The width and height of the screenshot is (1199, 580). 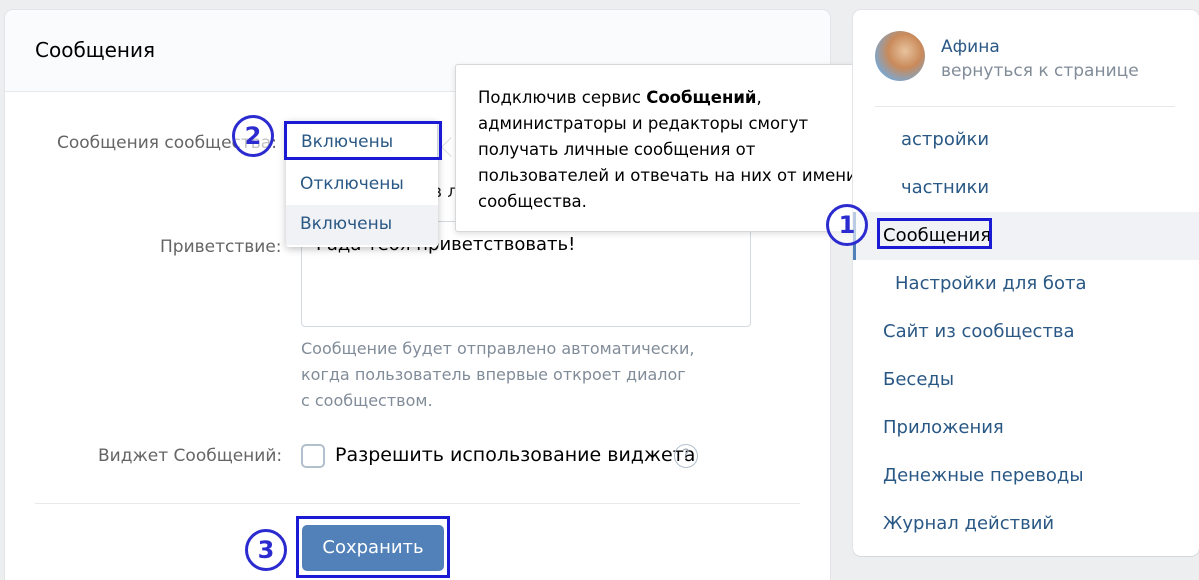 What do you see at coordinates (900, 56) in the screenshot?
I see `avatar` at bounding box center [900, 56].